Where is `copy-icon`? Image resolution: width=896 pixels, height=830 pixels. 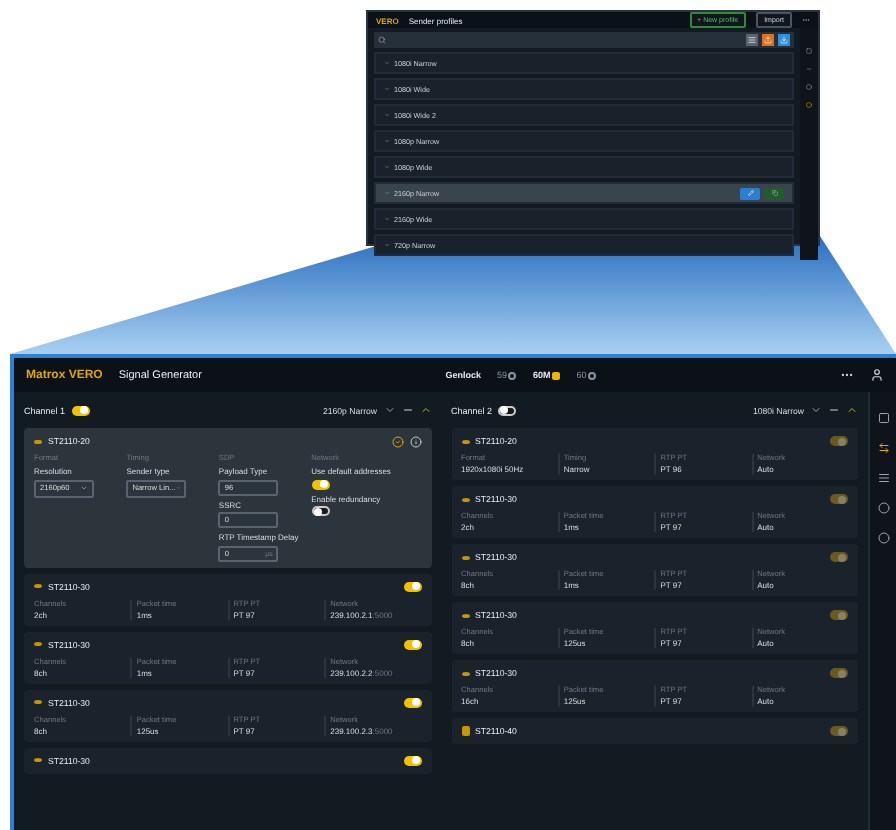 copy-icon is located at coordinates (774, 193).